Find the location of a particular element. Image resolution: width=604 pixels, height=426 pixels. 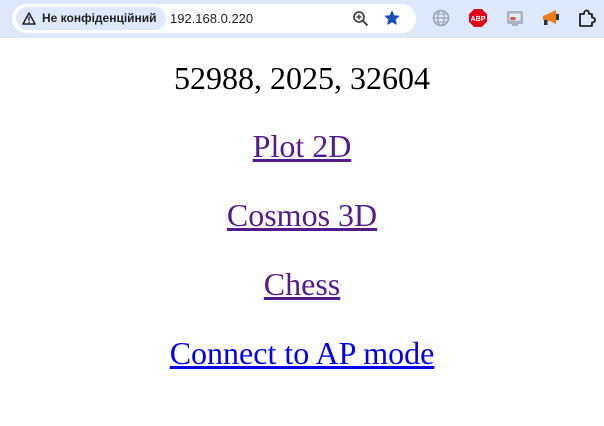

globe-extension-icon is located at coordinates (441, 18).